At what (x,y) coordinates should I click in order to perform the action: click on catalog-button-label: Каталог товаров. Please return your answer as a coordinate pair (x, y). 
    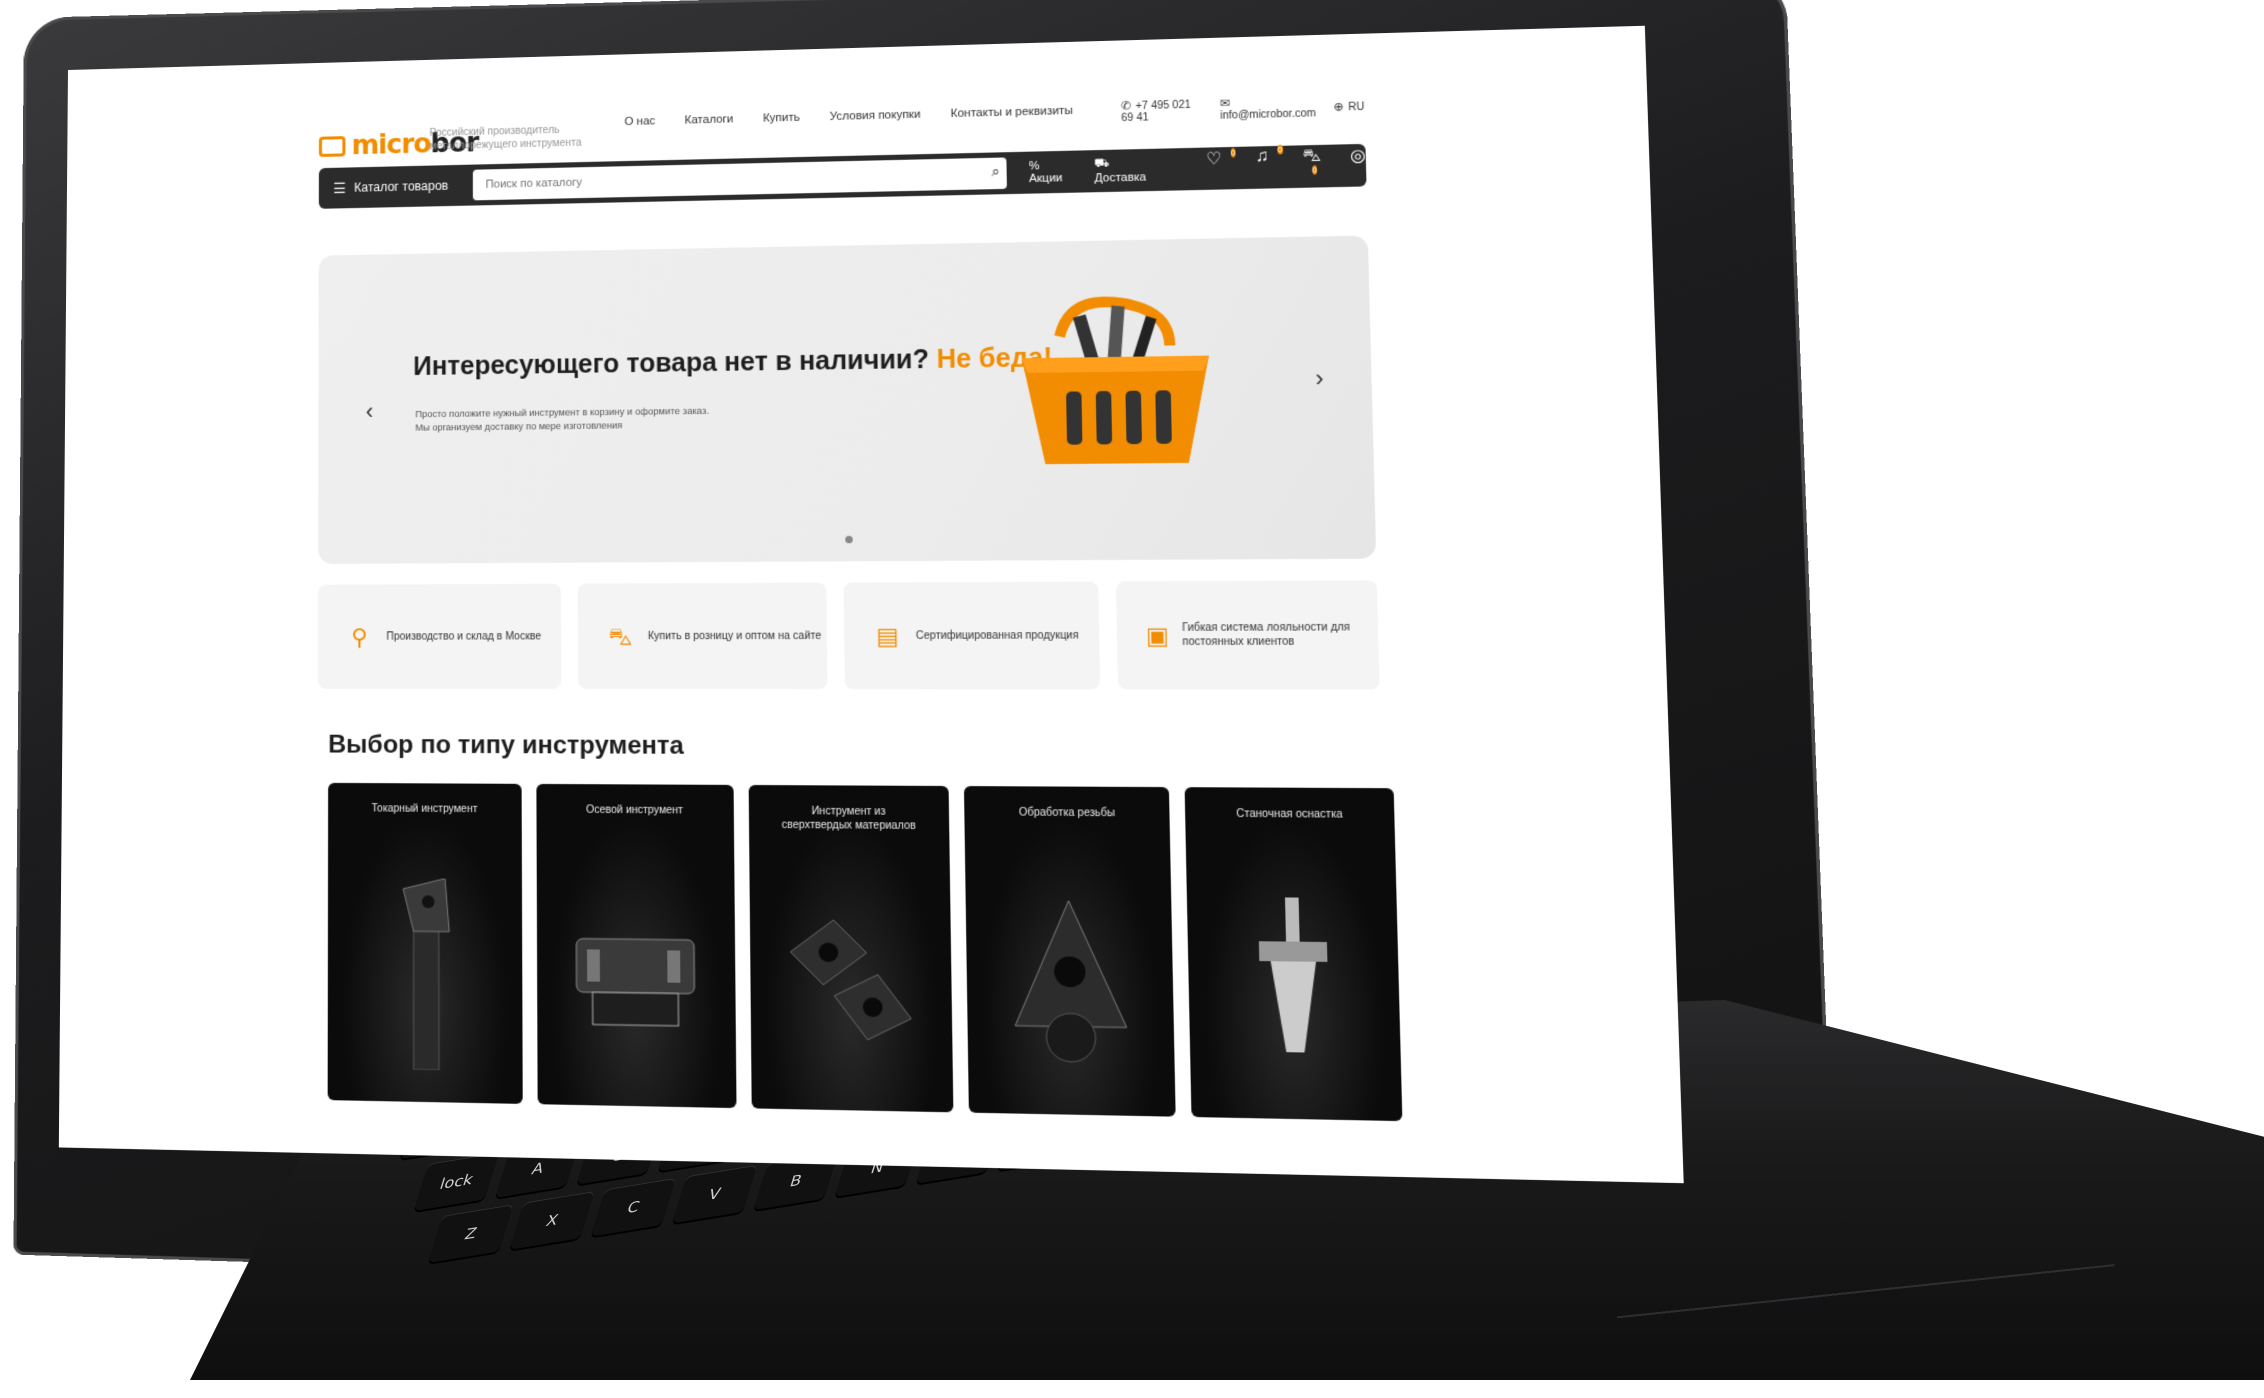
    Looking at the image, I should click on (401, 186).